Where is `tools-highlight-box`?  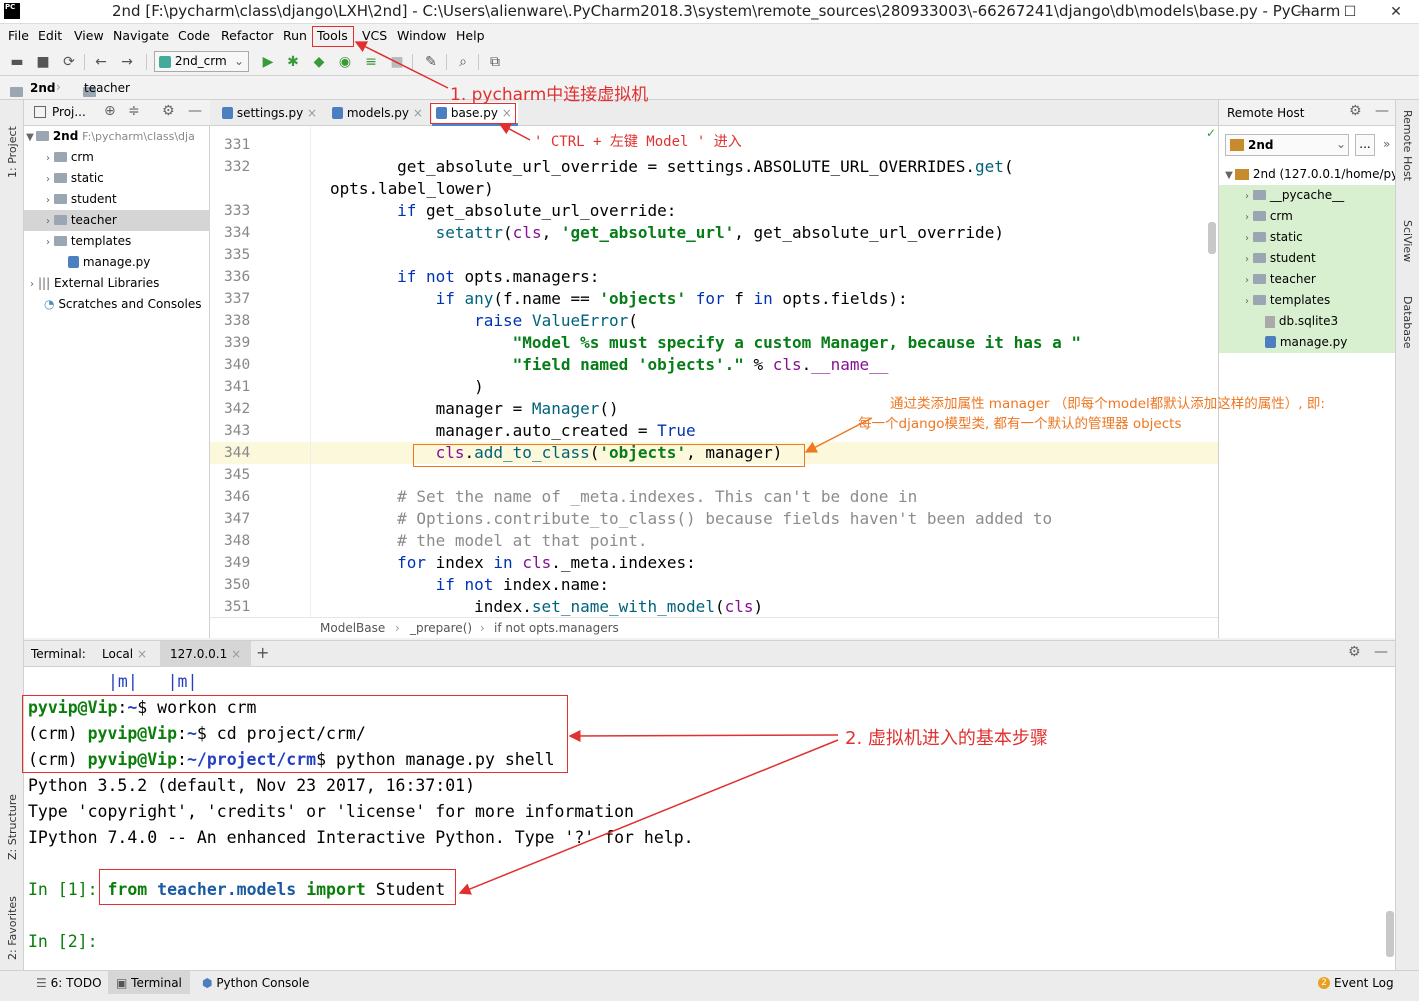 tools-highlight-box is located at coordinates (333, 36).